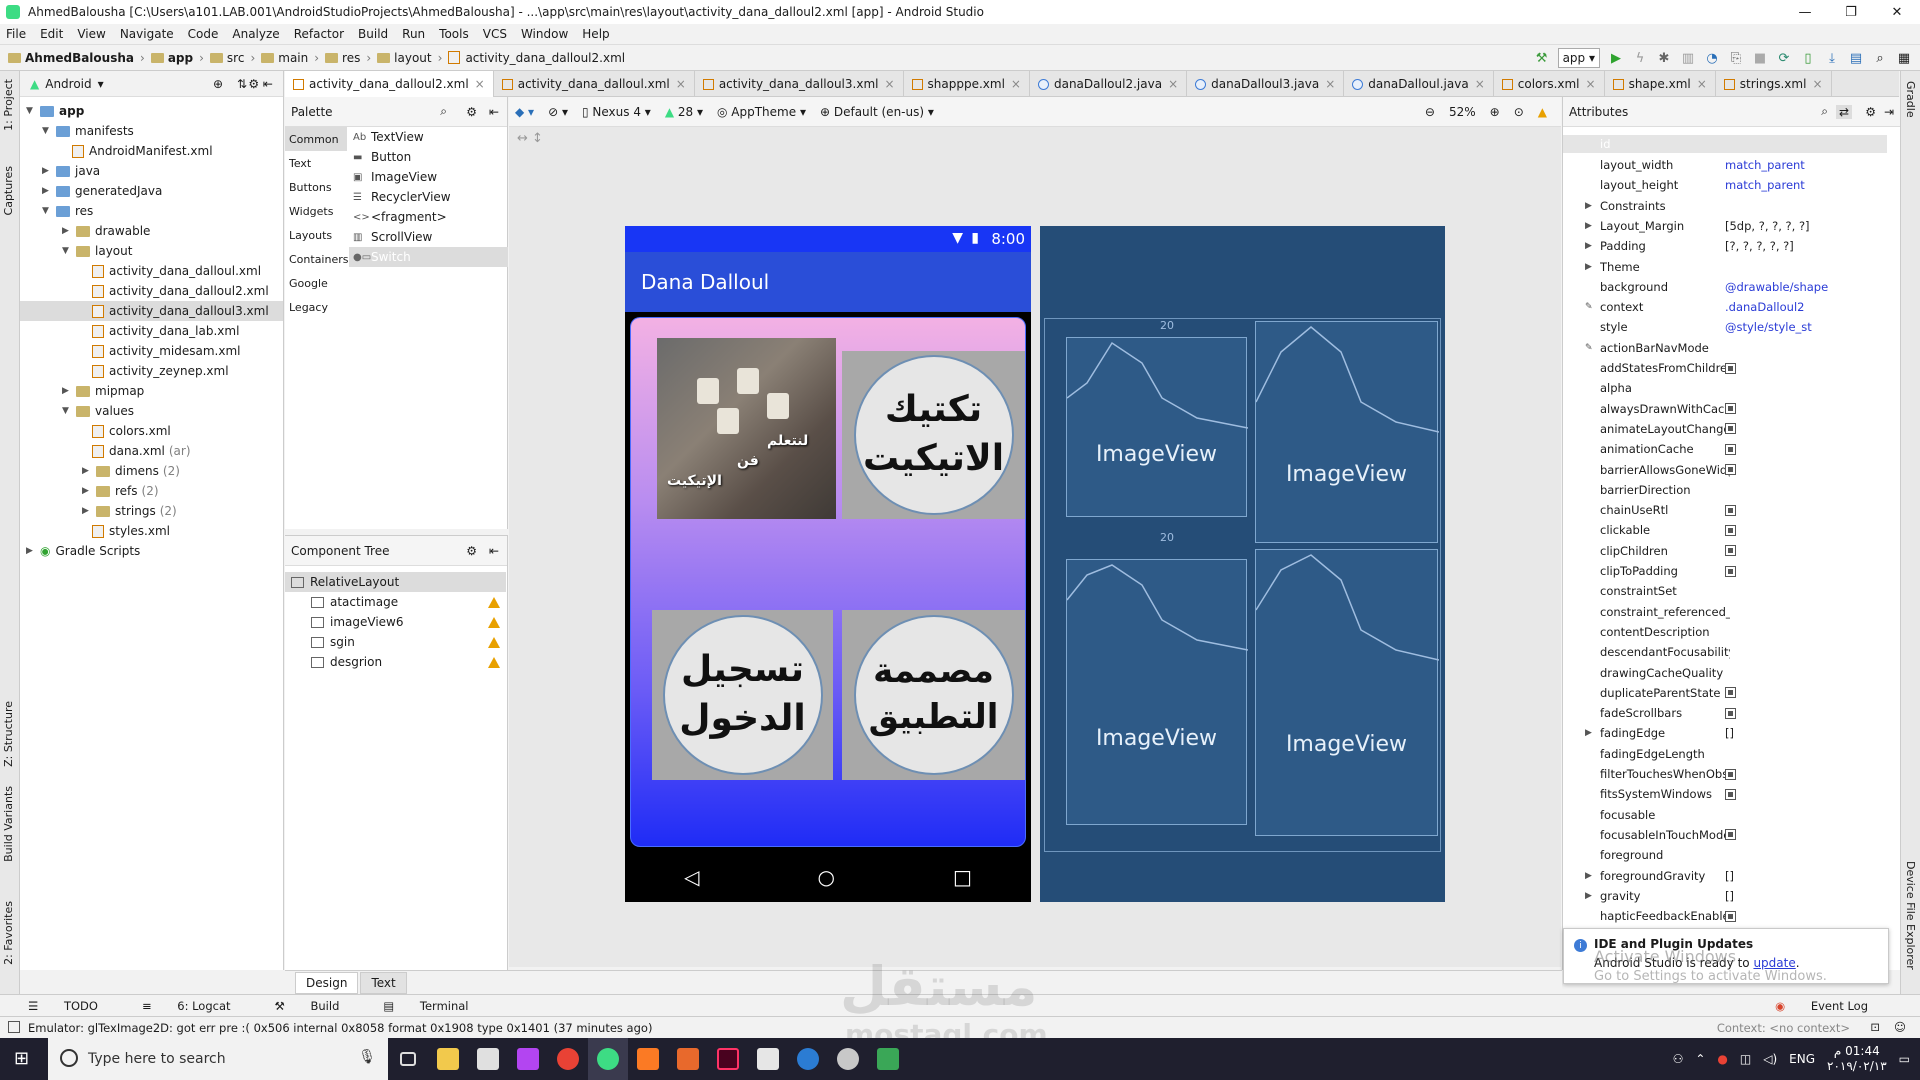  Describe the element at coordinates (166, 351) in the screenshot. I see `tree-item-layout-file: activity_midesam.xml` at that location.